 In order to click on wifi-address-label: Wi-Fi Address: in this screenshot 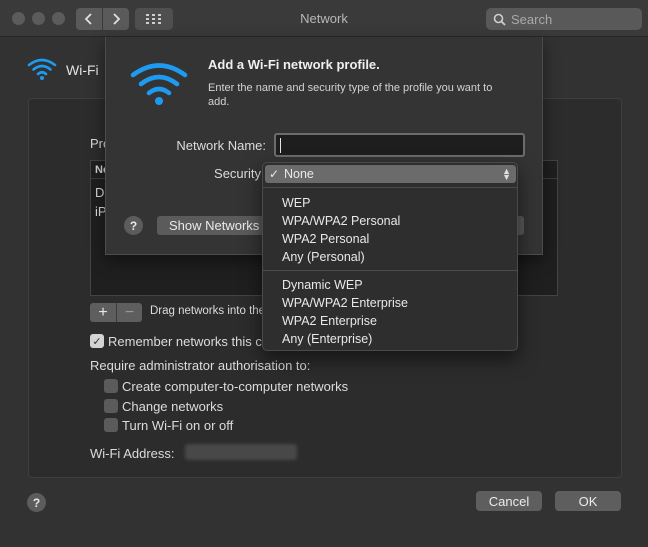, I will do `click(132, 453)`.